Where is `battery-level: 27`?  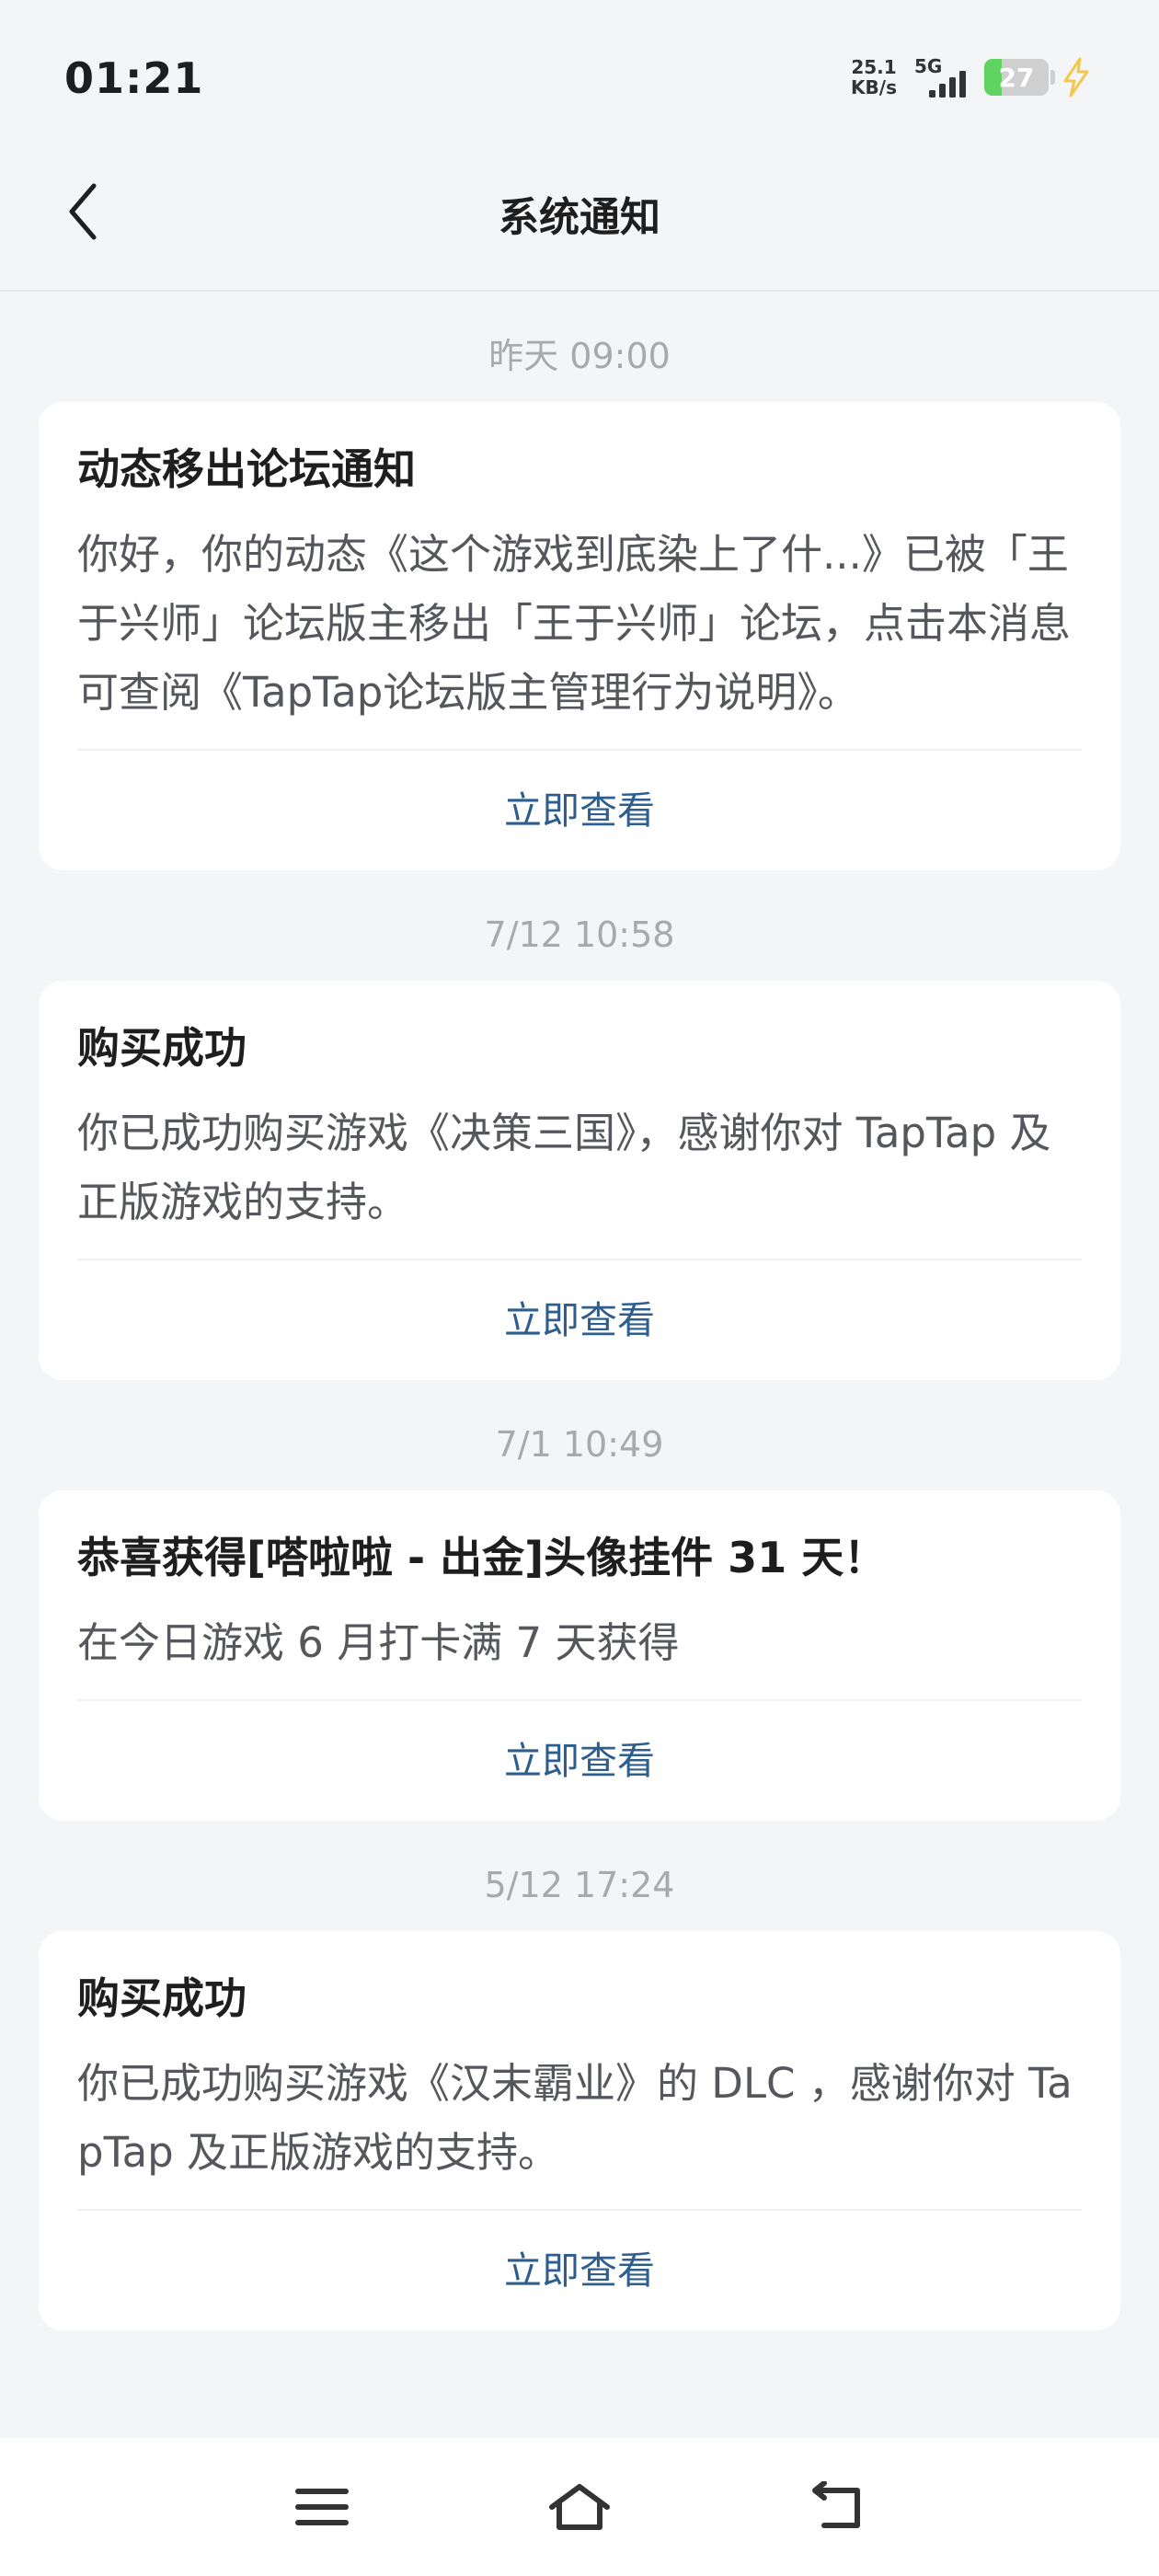
battery-level: 27 is located at coordinates (1016, 78).